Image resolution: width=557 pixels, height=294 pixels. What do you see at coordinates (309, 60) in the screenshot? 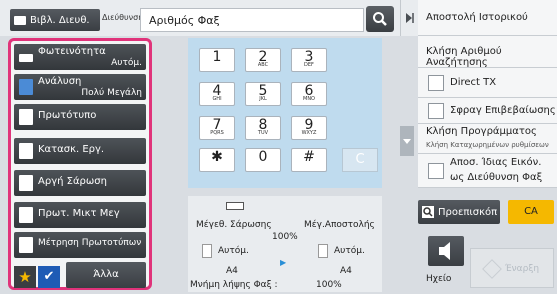
I see `keypad-key: 3 DEF` at bounding box center [309, 60].